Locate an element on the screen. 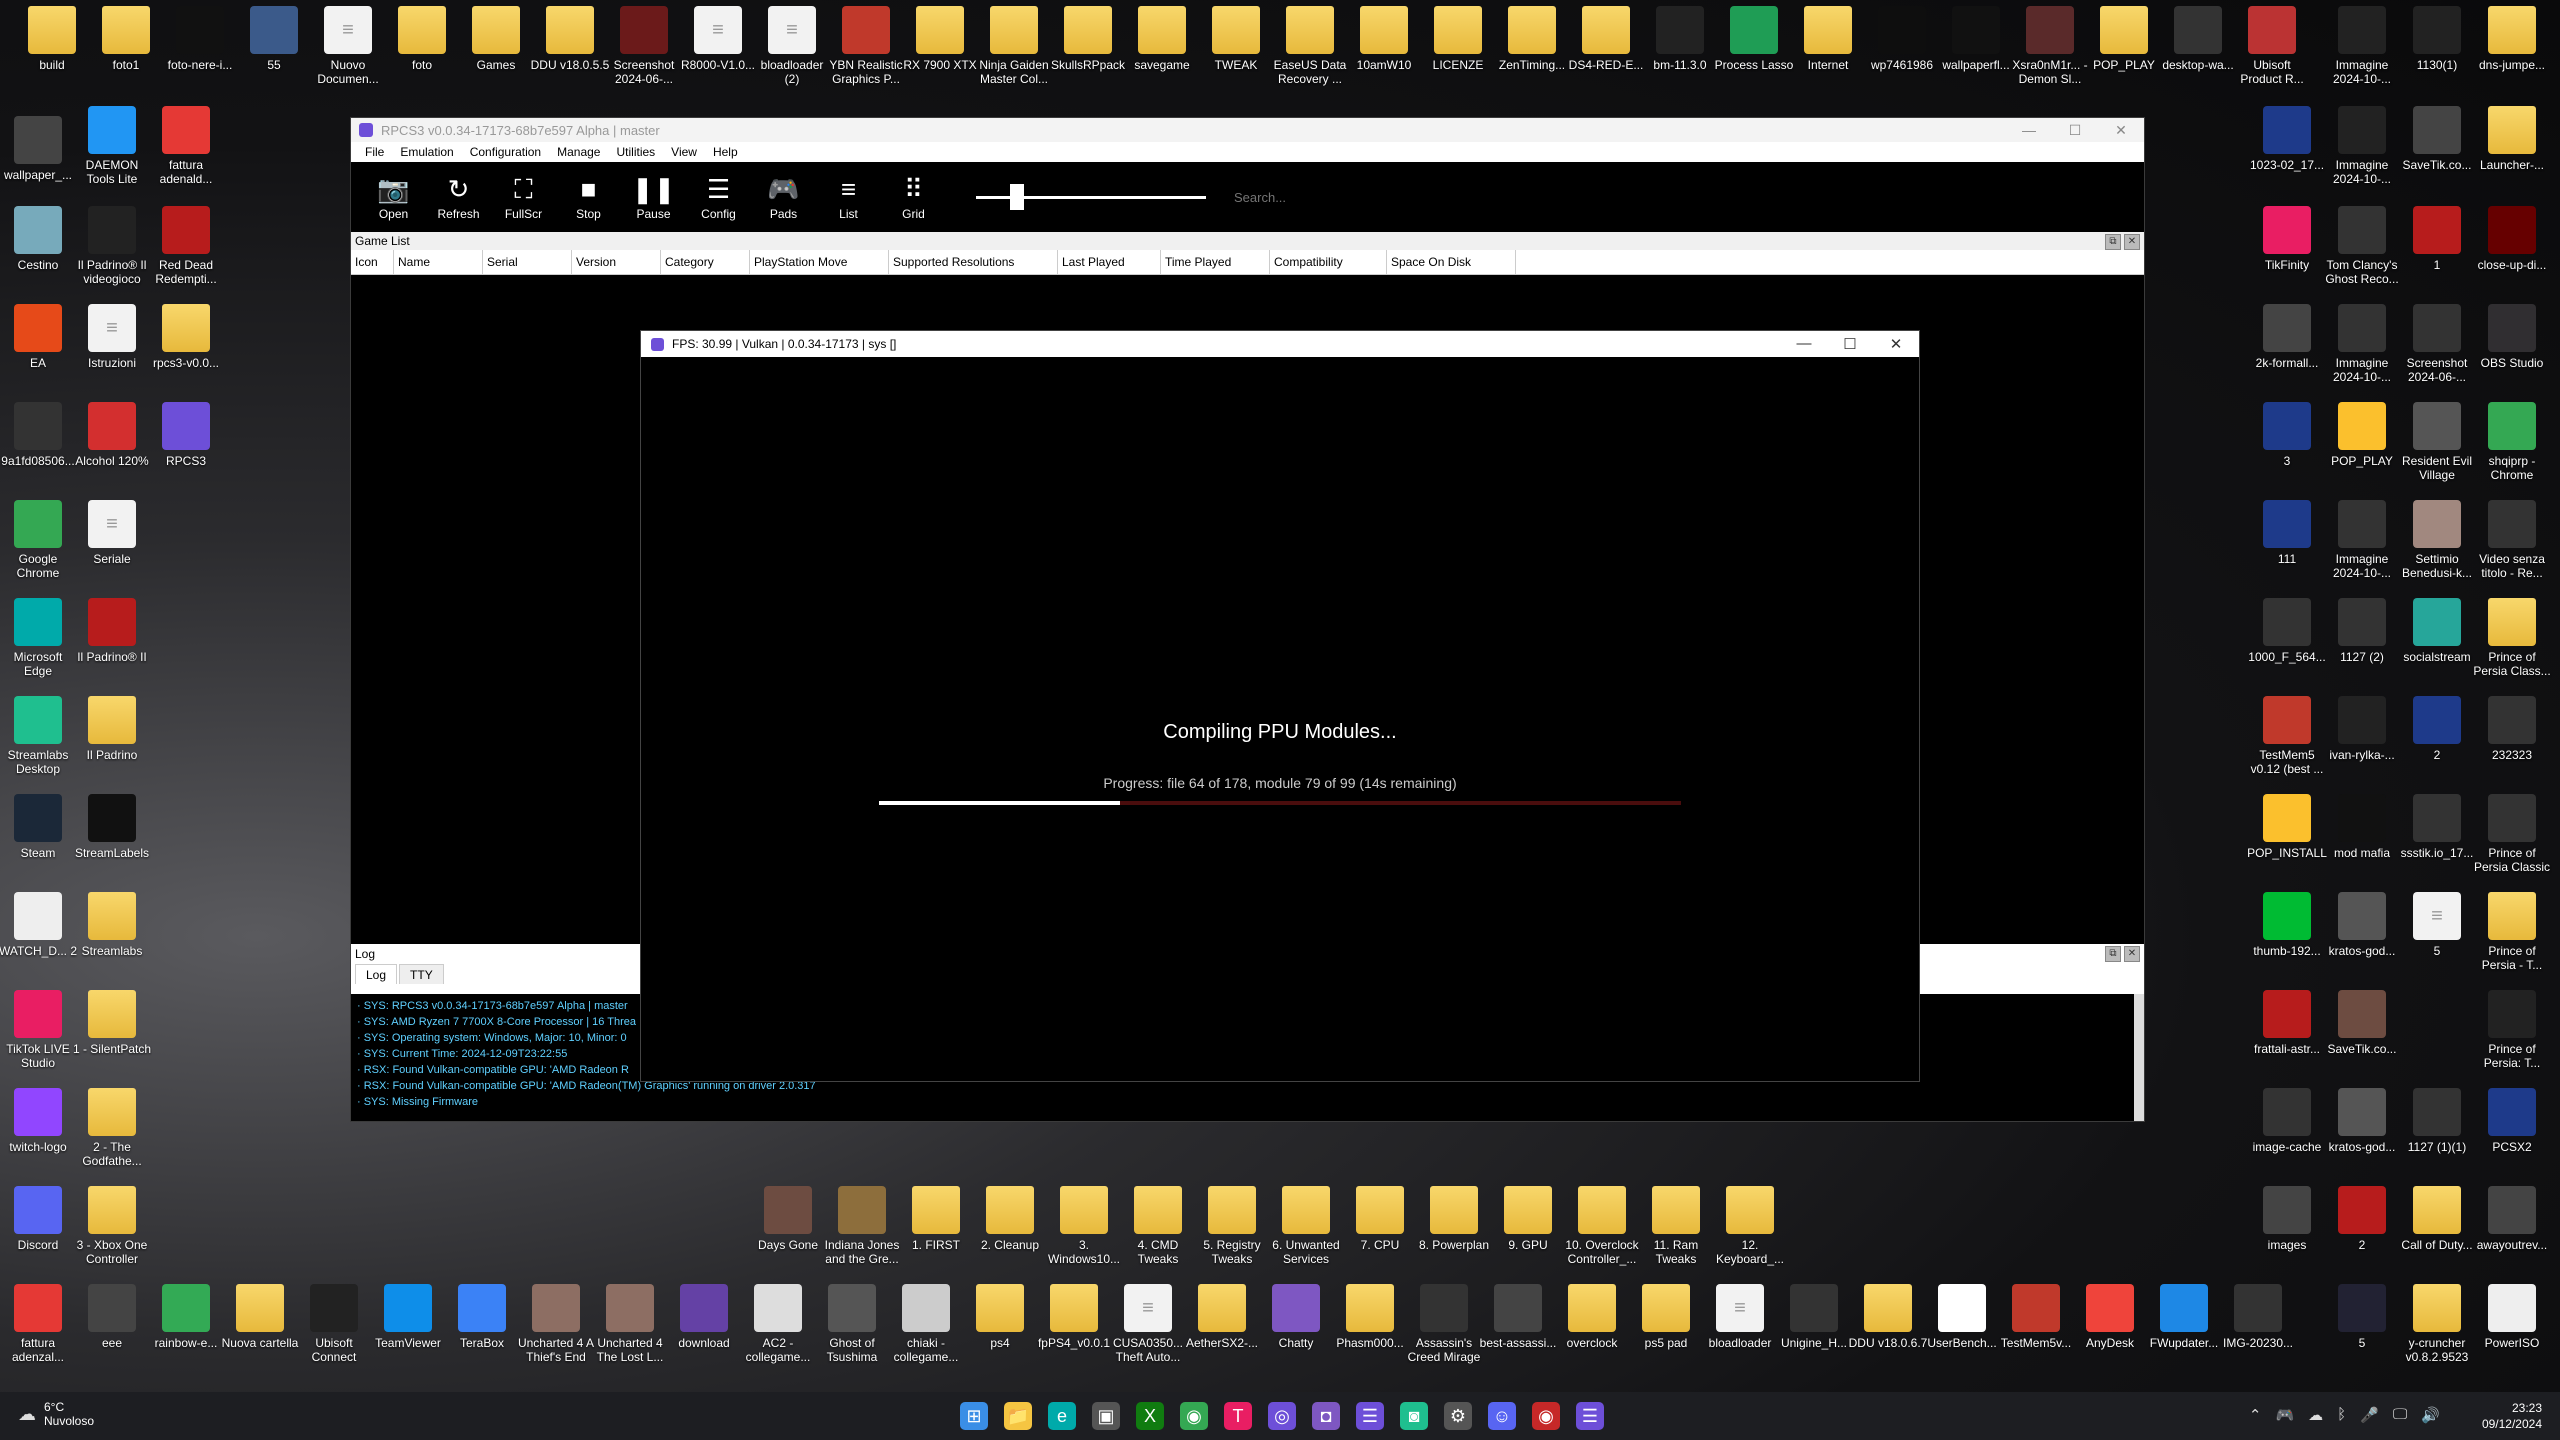  tab-log: Log is located at coordinates (376, 974).